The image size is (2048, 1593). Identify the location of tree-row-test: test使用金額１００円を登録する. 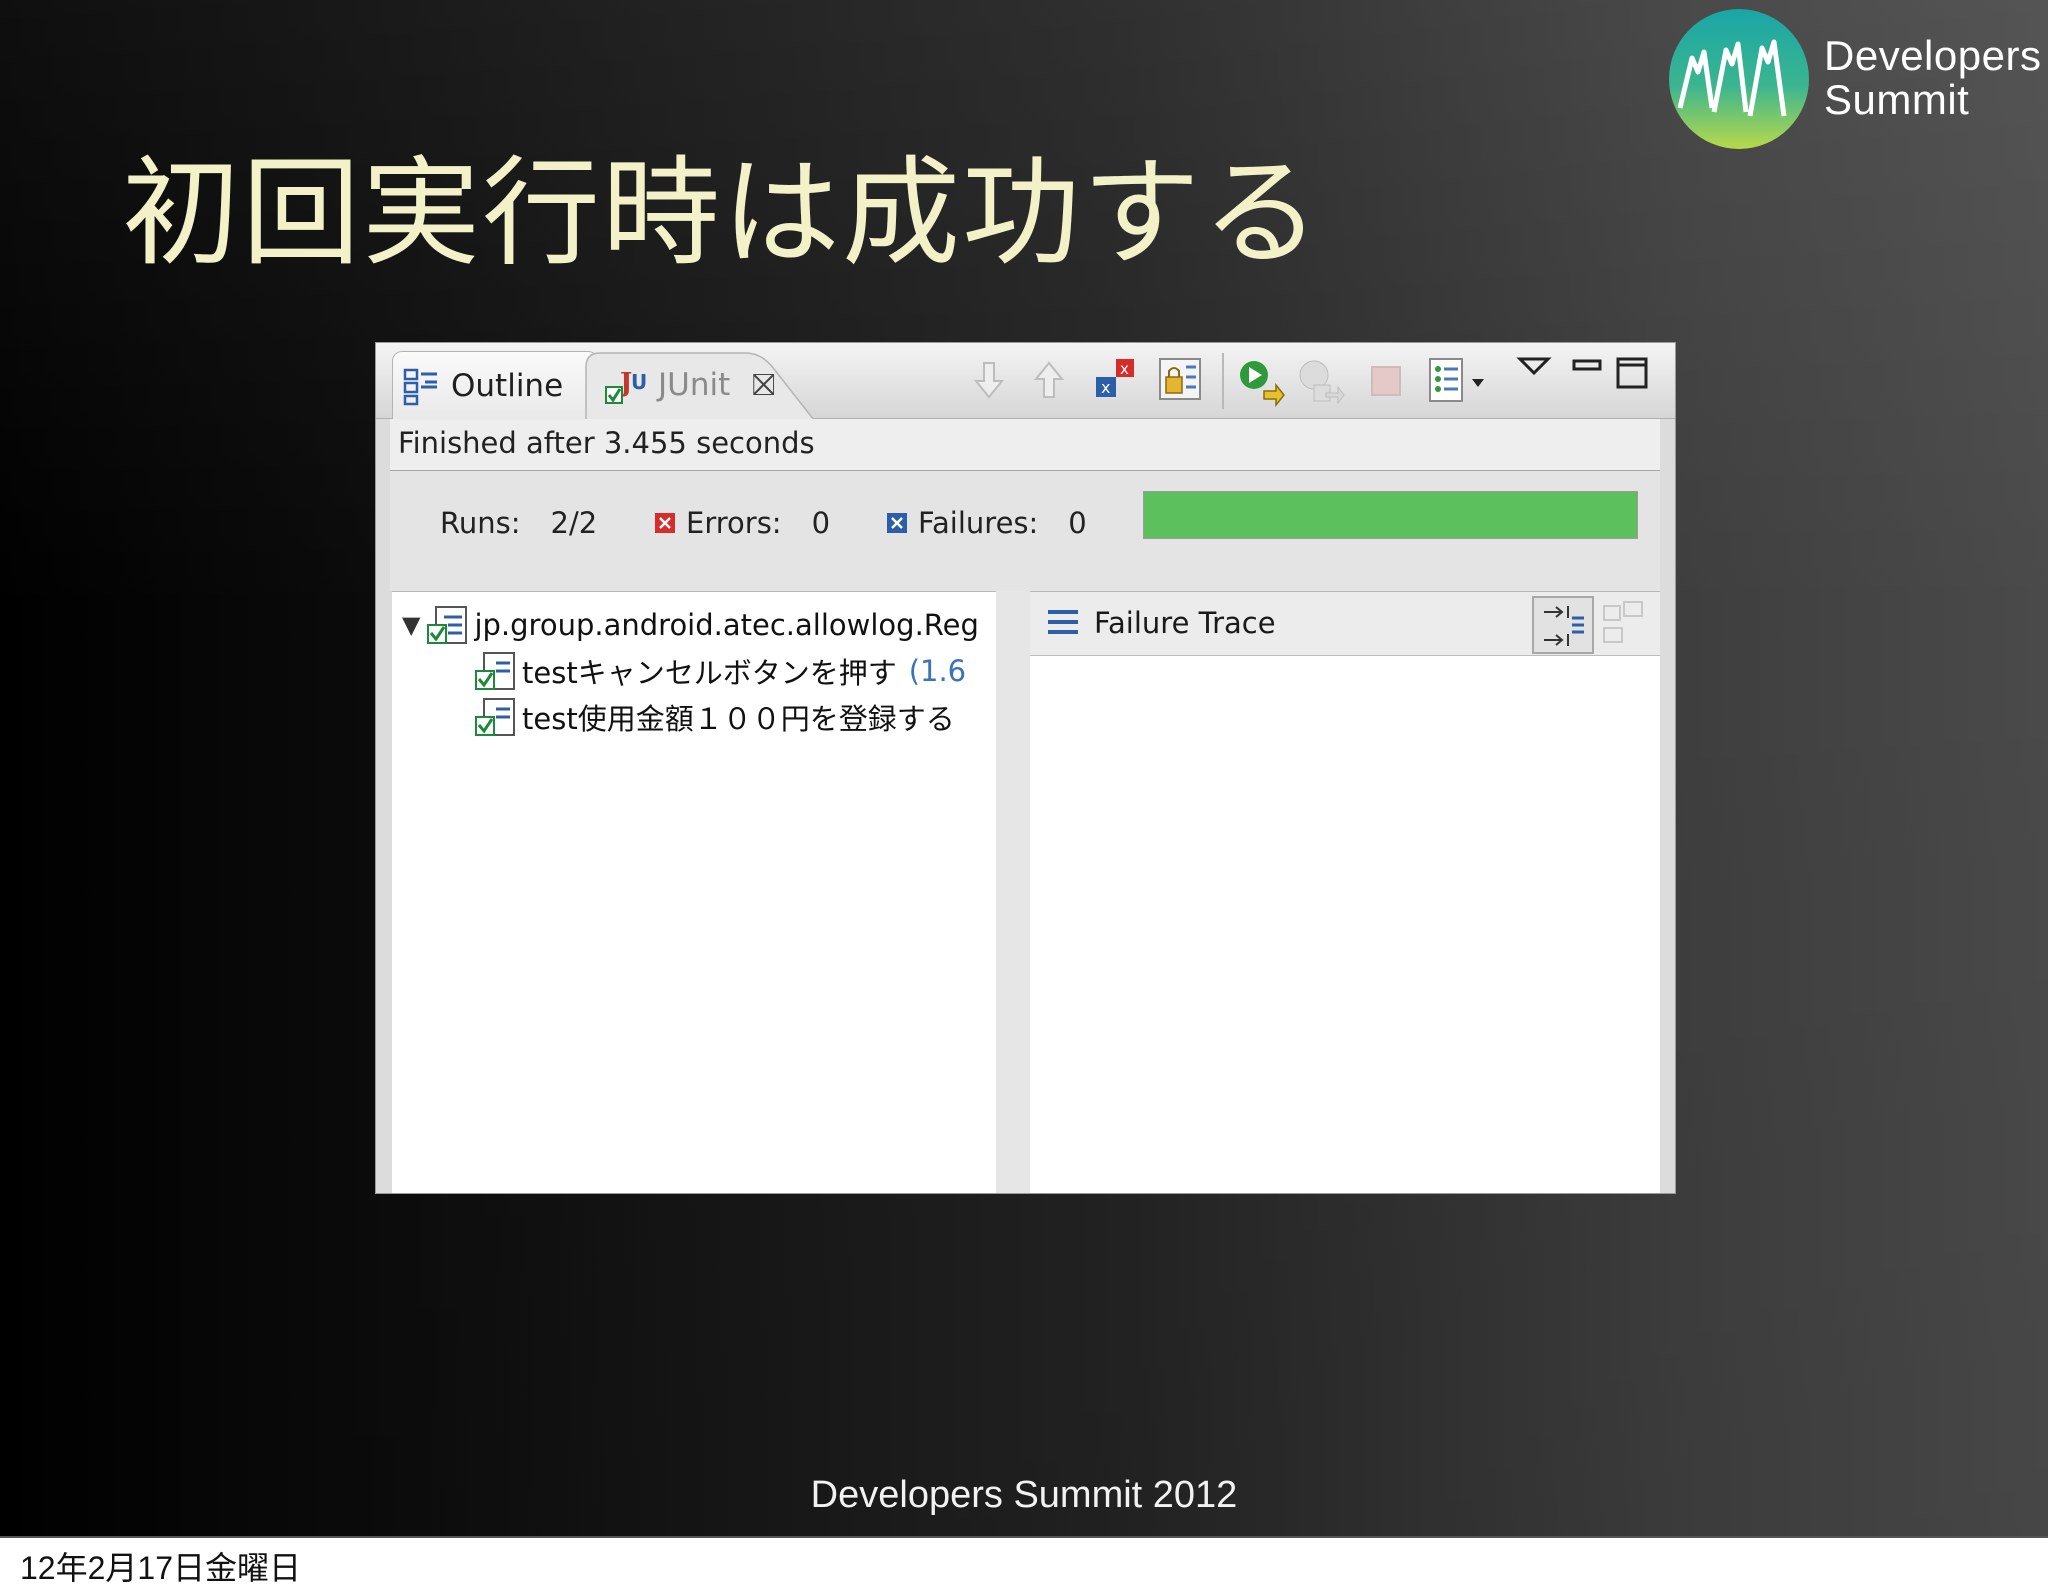
(714, 717).